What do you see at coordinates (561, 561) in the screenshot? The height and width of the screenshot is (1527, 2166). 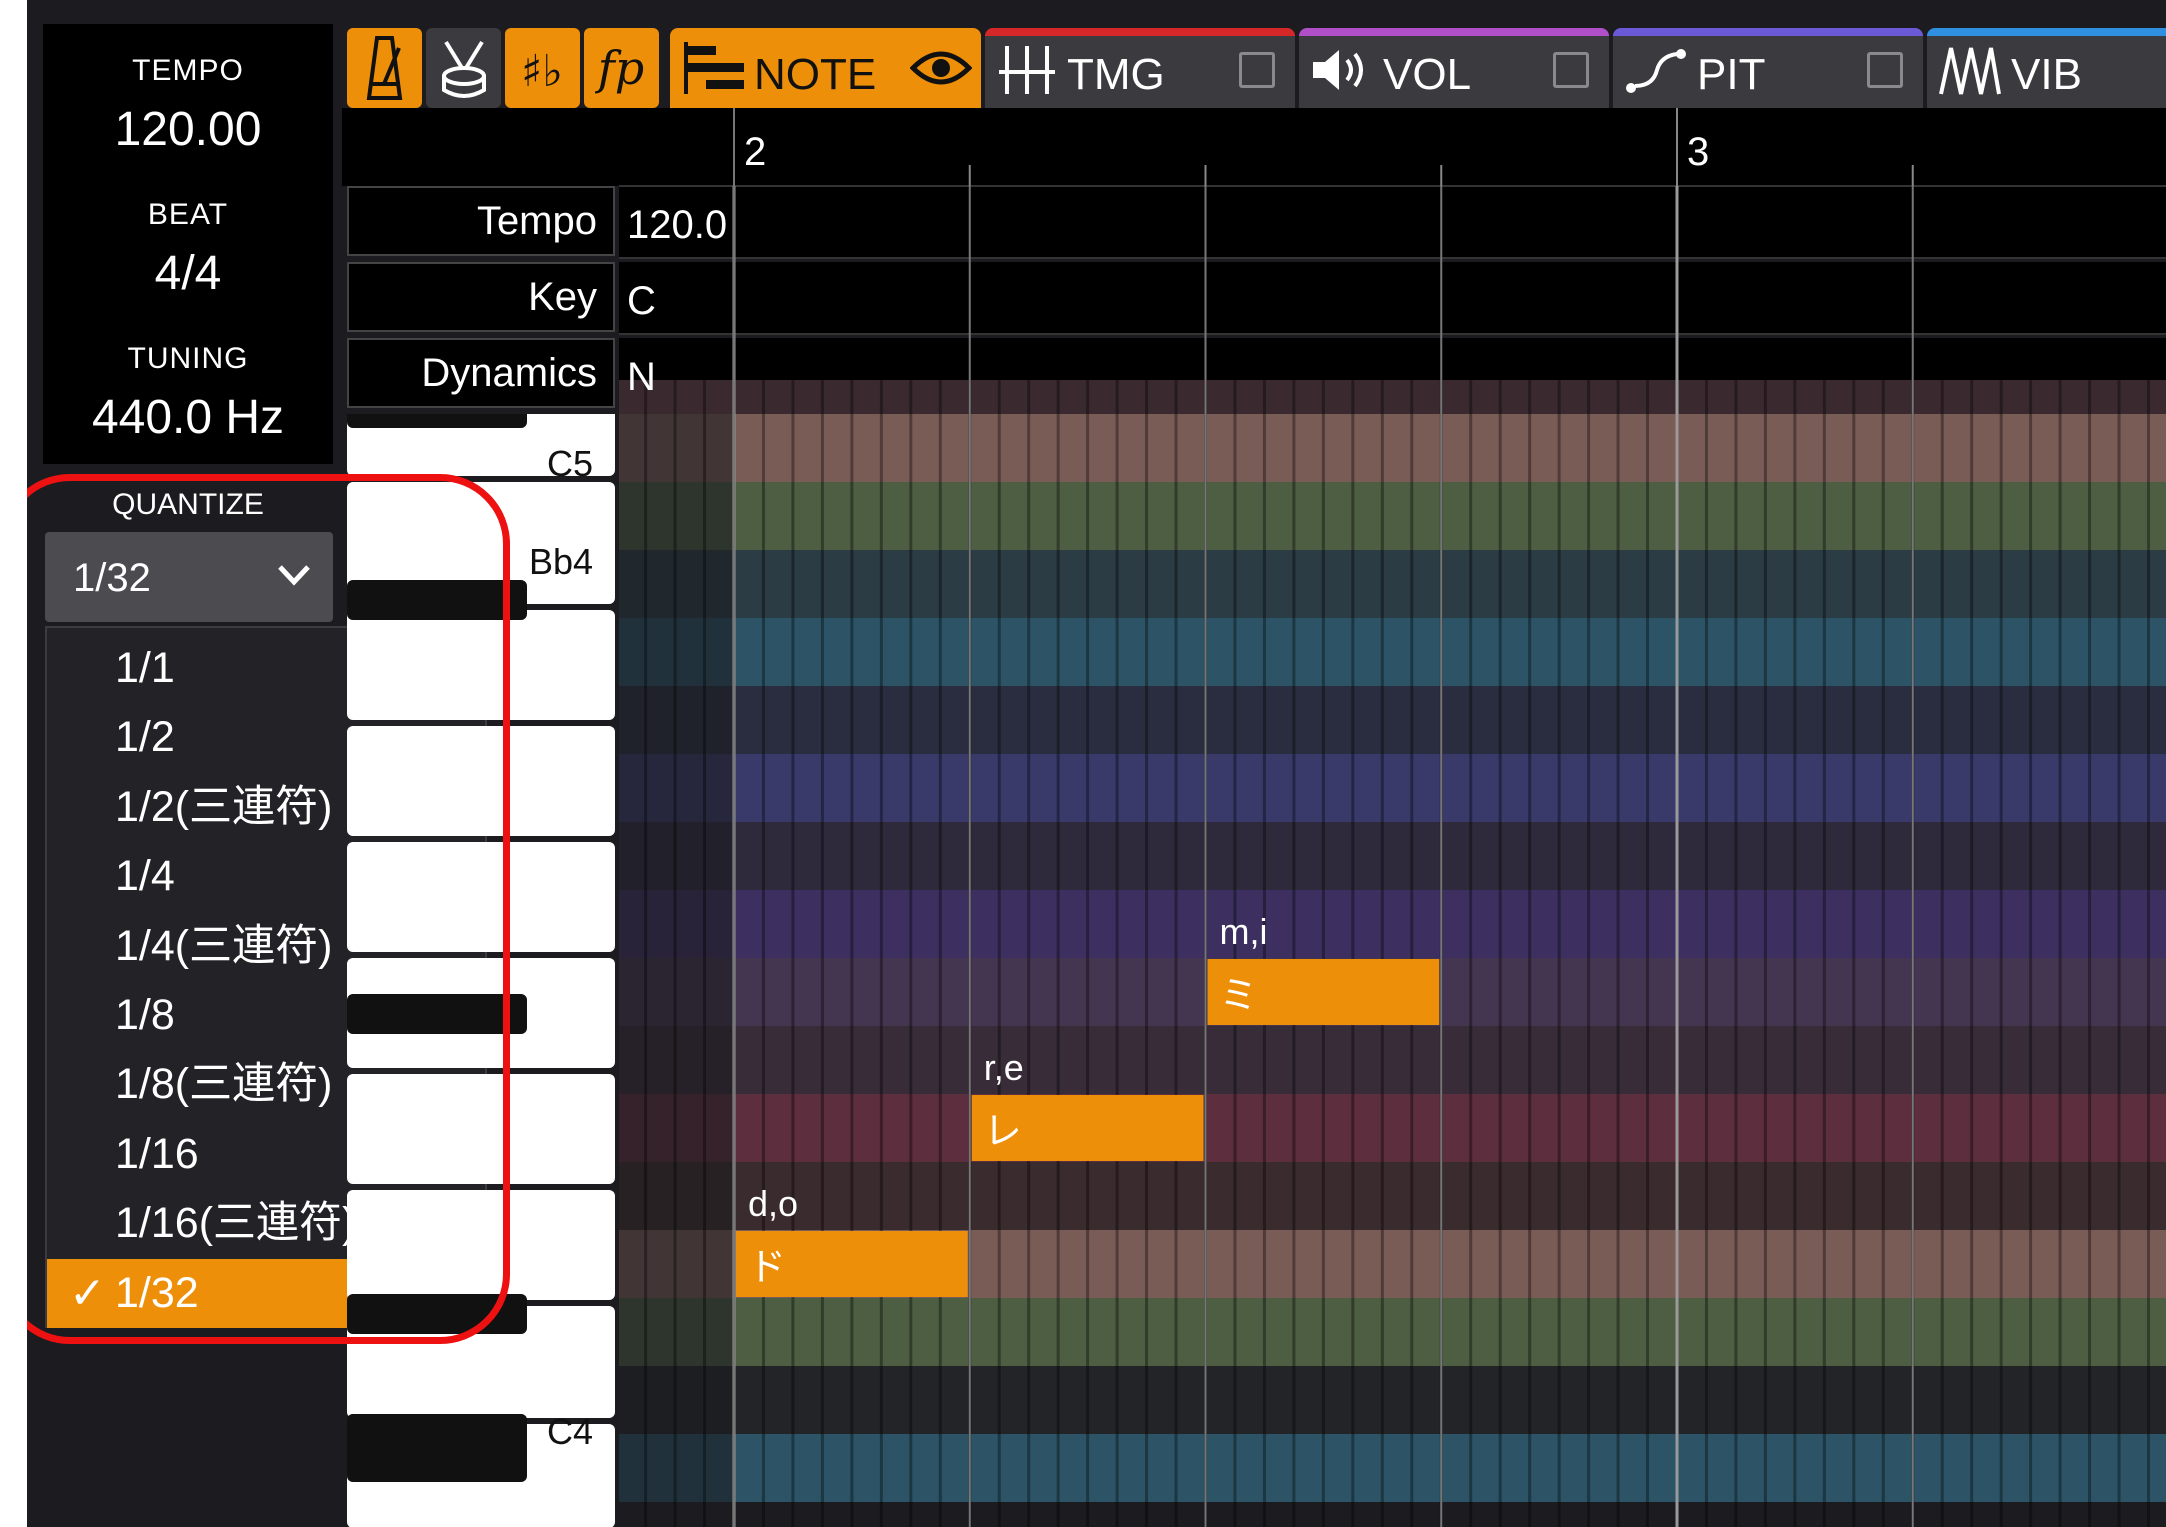 I see `piano-key-label: Bb4` at bounding box center [561, 561].